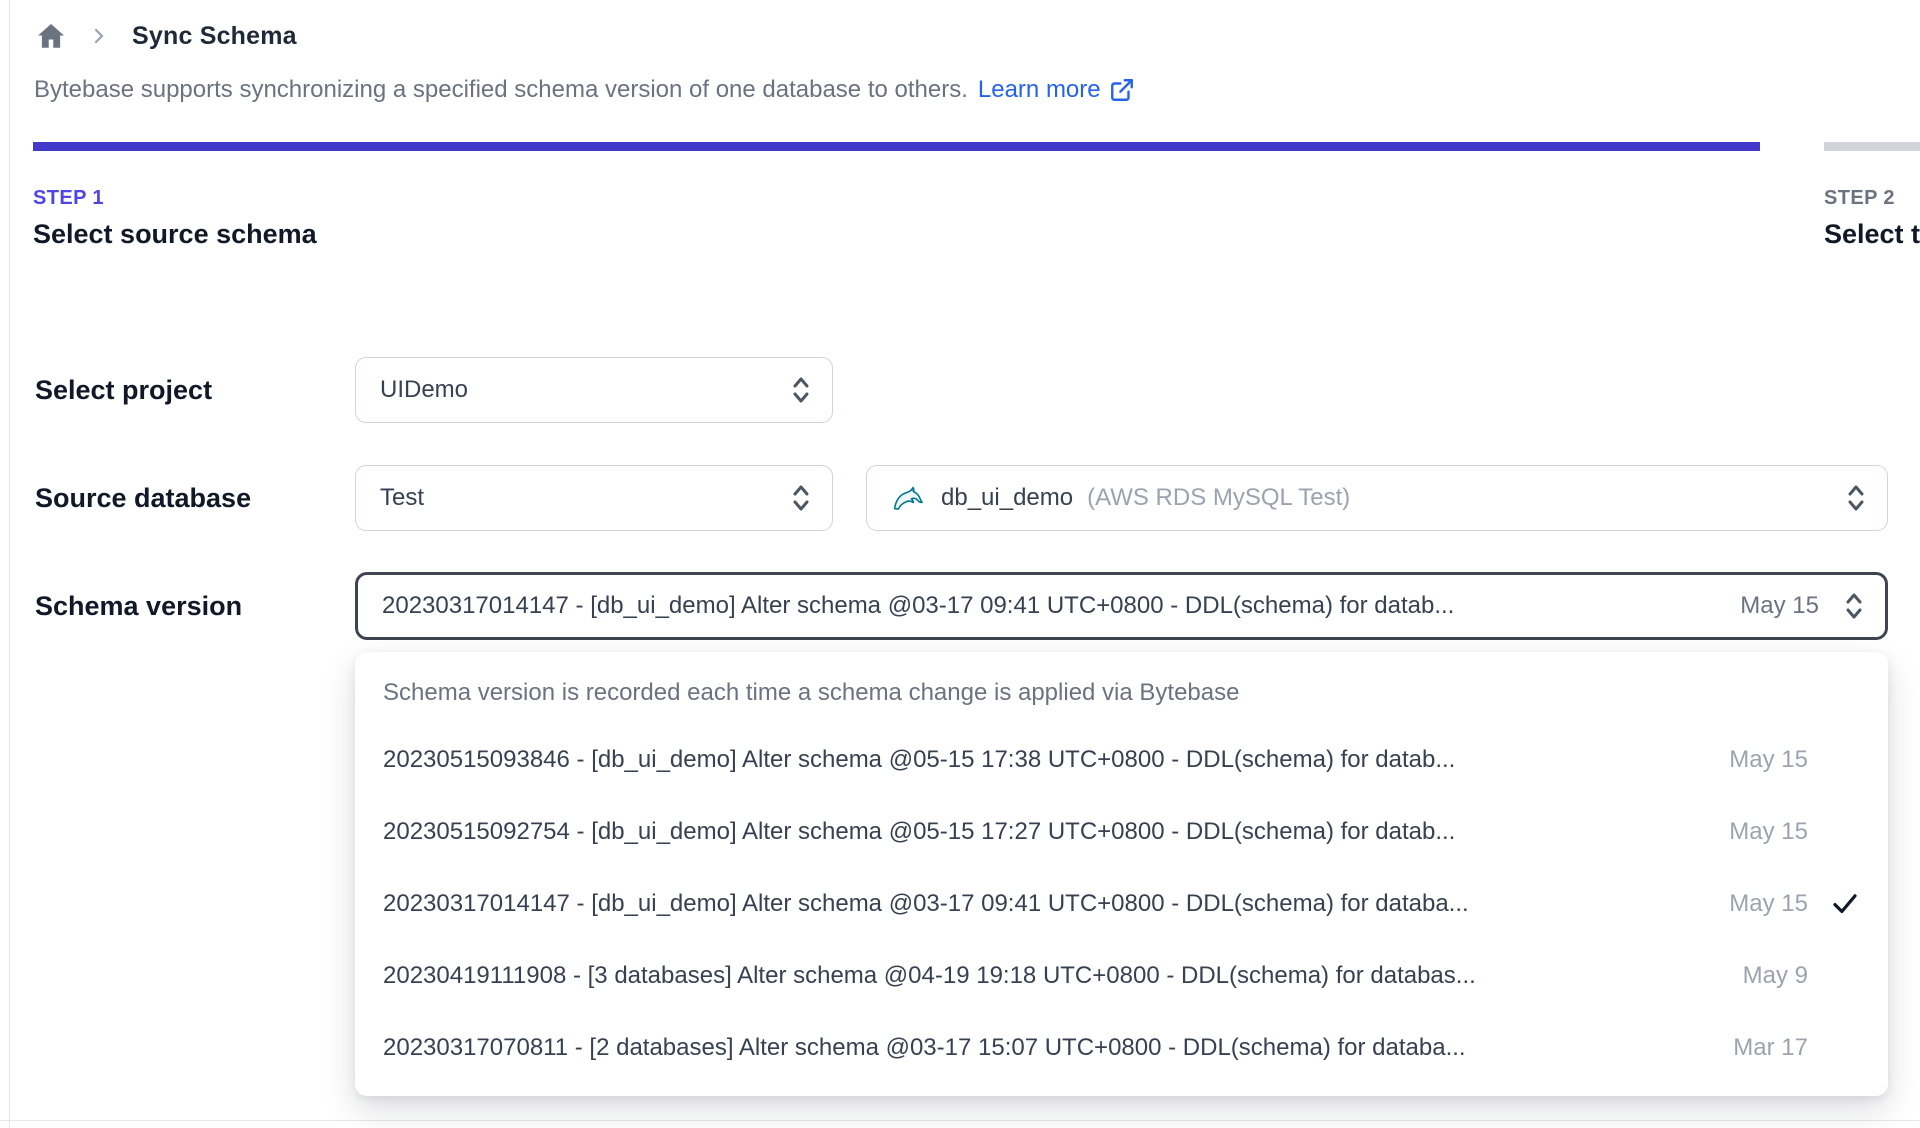  I want to click on breadcrumb: Sync Schema, so click(166, 36).